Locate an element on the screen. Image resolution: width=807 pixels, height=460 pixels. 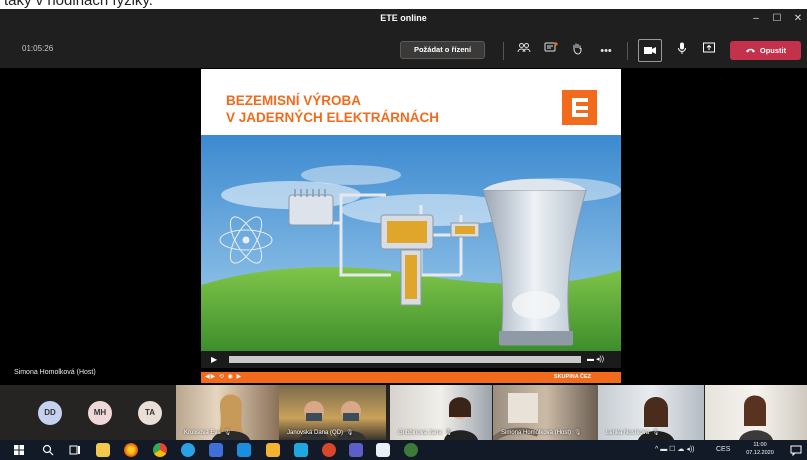
hang-up-icon is located at coordinates (750, 50).